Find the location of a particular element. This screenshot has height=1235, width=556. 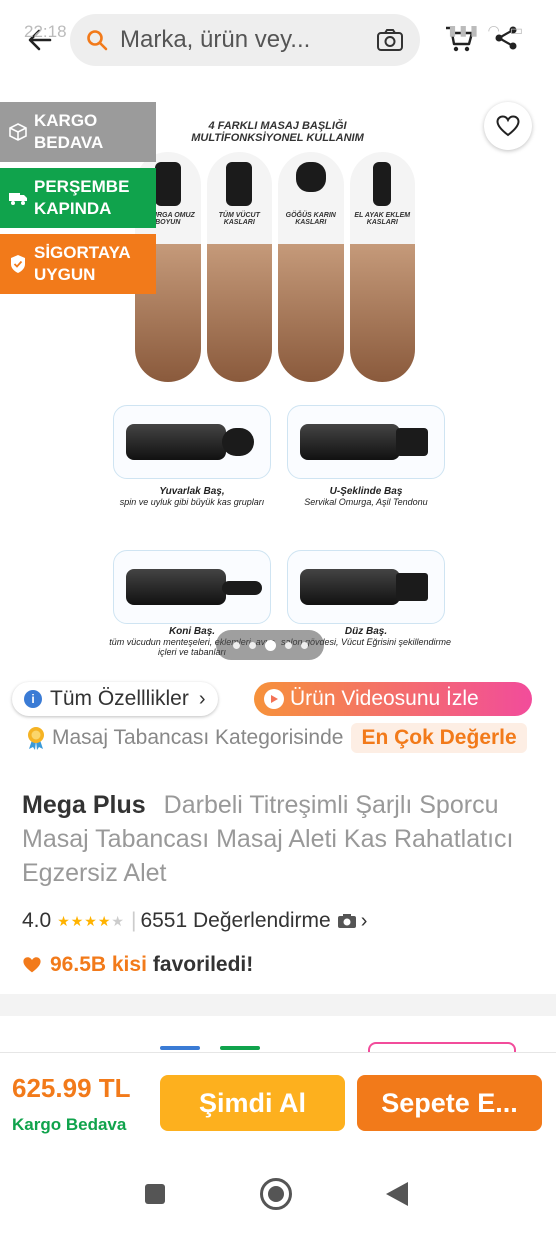

category-text: Masaj Tabancası Kategorisinde is located at coordinates (198, 737).